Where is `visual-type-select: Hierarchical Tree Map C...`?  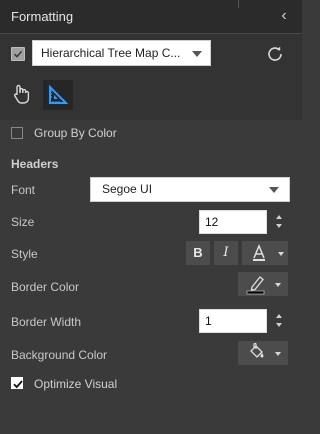 visual-type-select: Hierarchical Tree Map C... is located at coordinates (121, 53).